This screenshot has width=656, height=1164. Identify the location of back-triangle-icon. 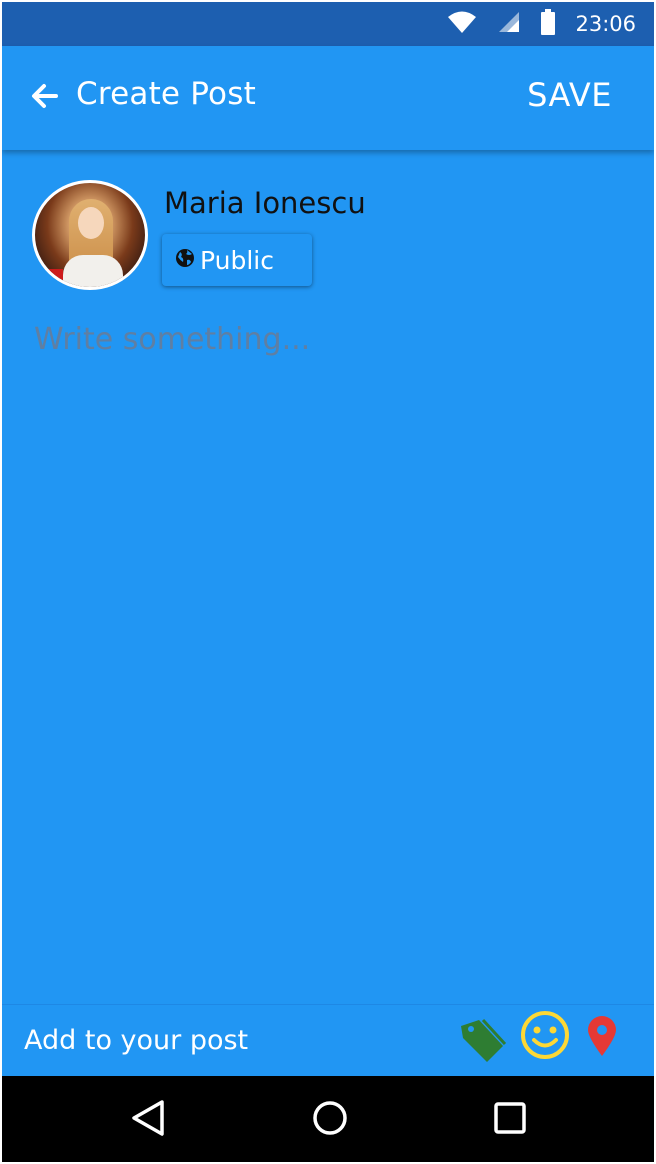
(148, 1120).